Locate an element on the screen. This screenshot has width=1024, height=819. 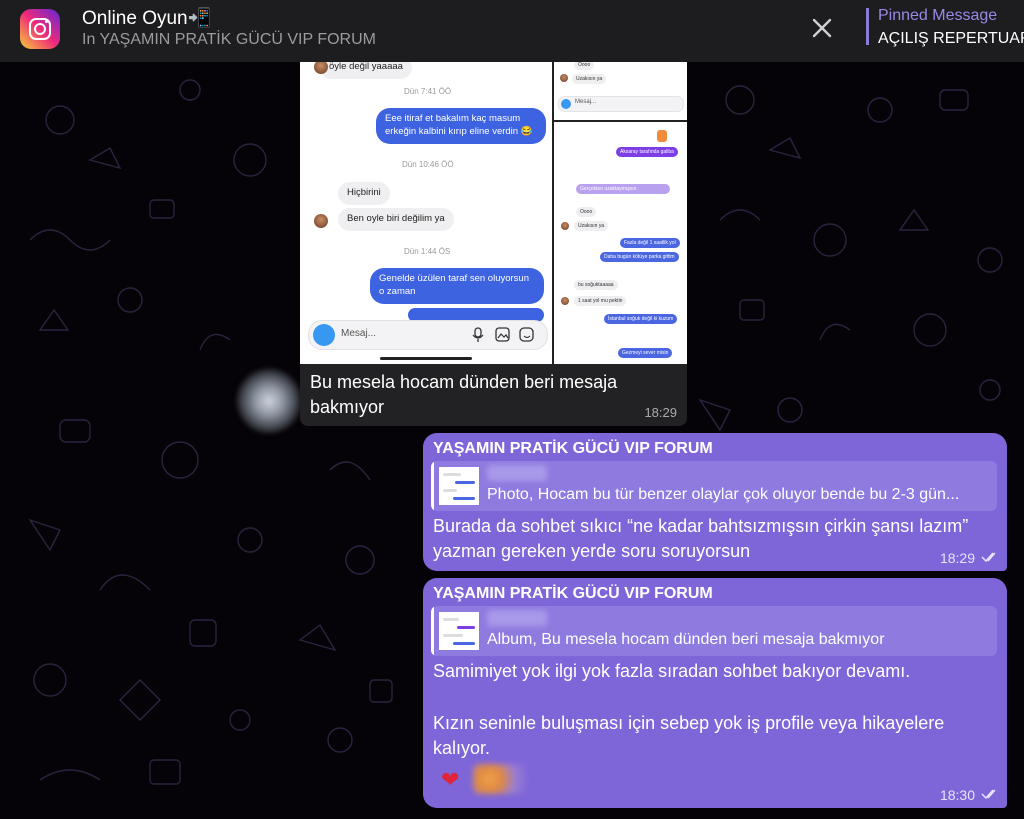
chat-bubble: öyle değil yaaaaa is located at coordinates (366, 70).